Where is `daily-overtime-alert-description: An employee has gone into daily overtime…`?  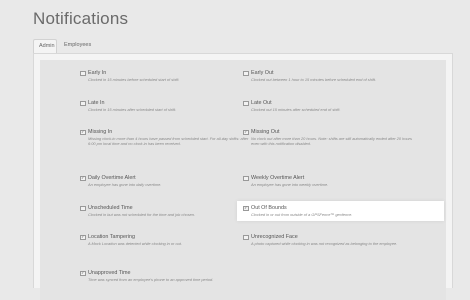
daily-overtime-alert-description: An employee has gone into daily overtime… is located at coordinates (125, 184).